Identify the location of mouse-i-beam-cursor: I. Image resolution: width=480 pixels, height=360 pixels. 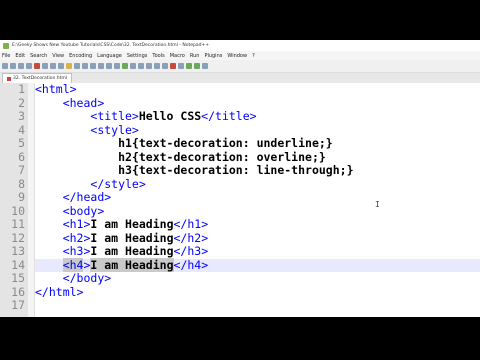
(377, 204).